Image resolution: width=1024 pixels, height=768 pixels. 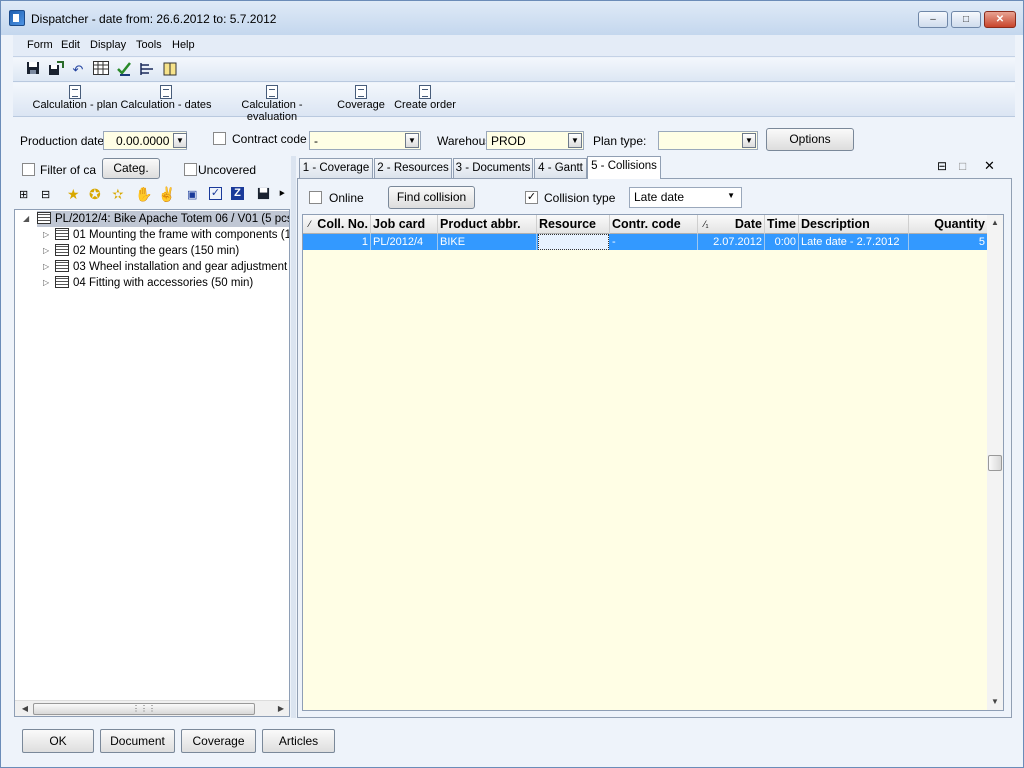 What do you see at coordinates (33, 70) in the screenshot?
I see `save-icon` at bounding box center [33, 70].